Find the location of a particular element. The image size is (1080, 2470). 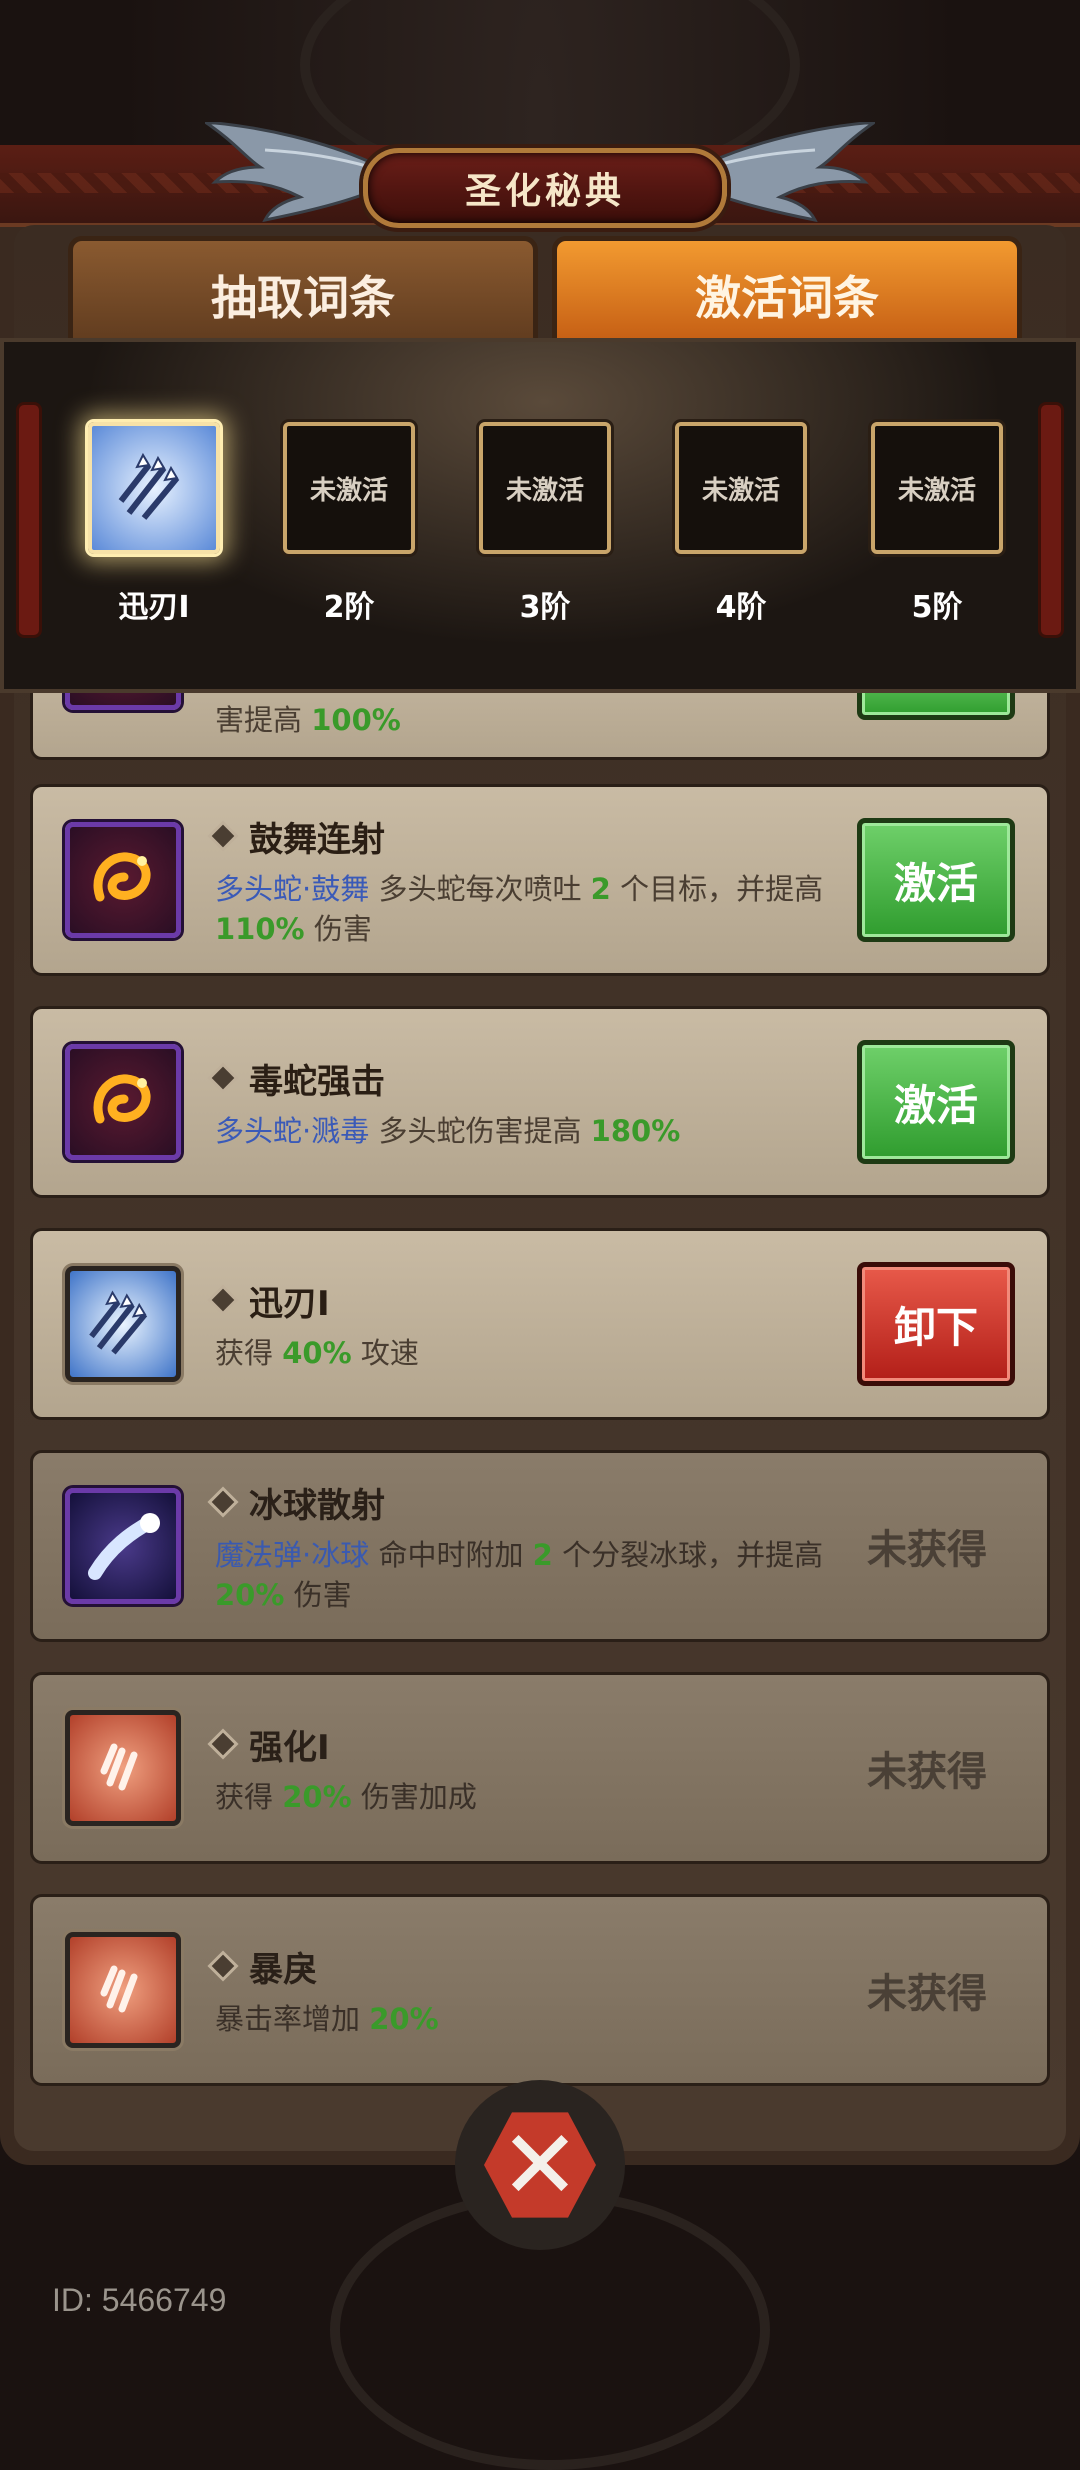

tier-slot-5: 未激活 5阶 is located at coordinates (937, 527).